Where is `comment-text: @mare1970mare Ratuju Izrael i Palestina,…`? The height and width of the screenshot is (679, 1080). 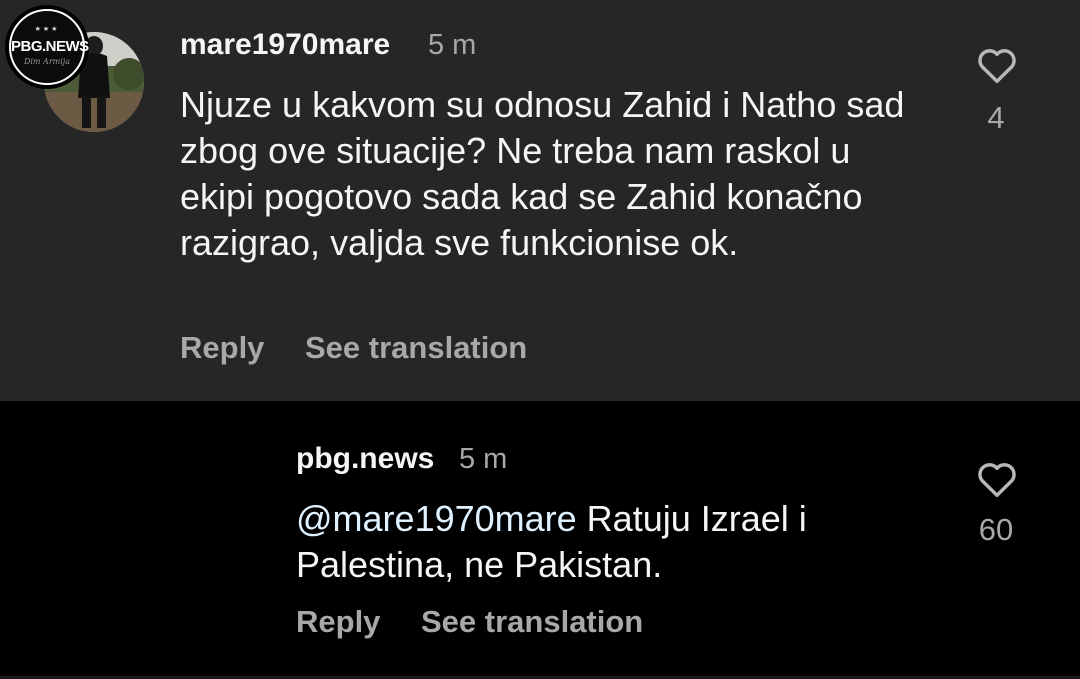
comment-text: @mare1970mare Ratuju Izrael i Palestina,… is located at coordinates (596, 542).